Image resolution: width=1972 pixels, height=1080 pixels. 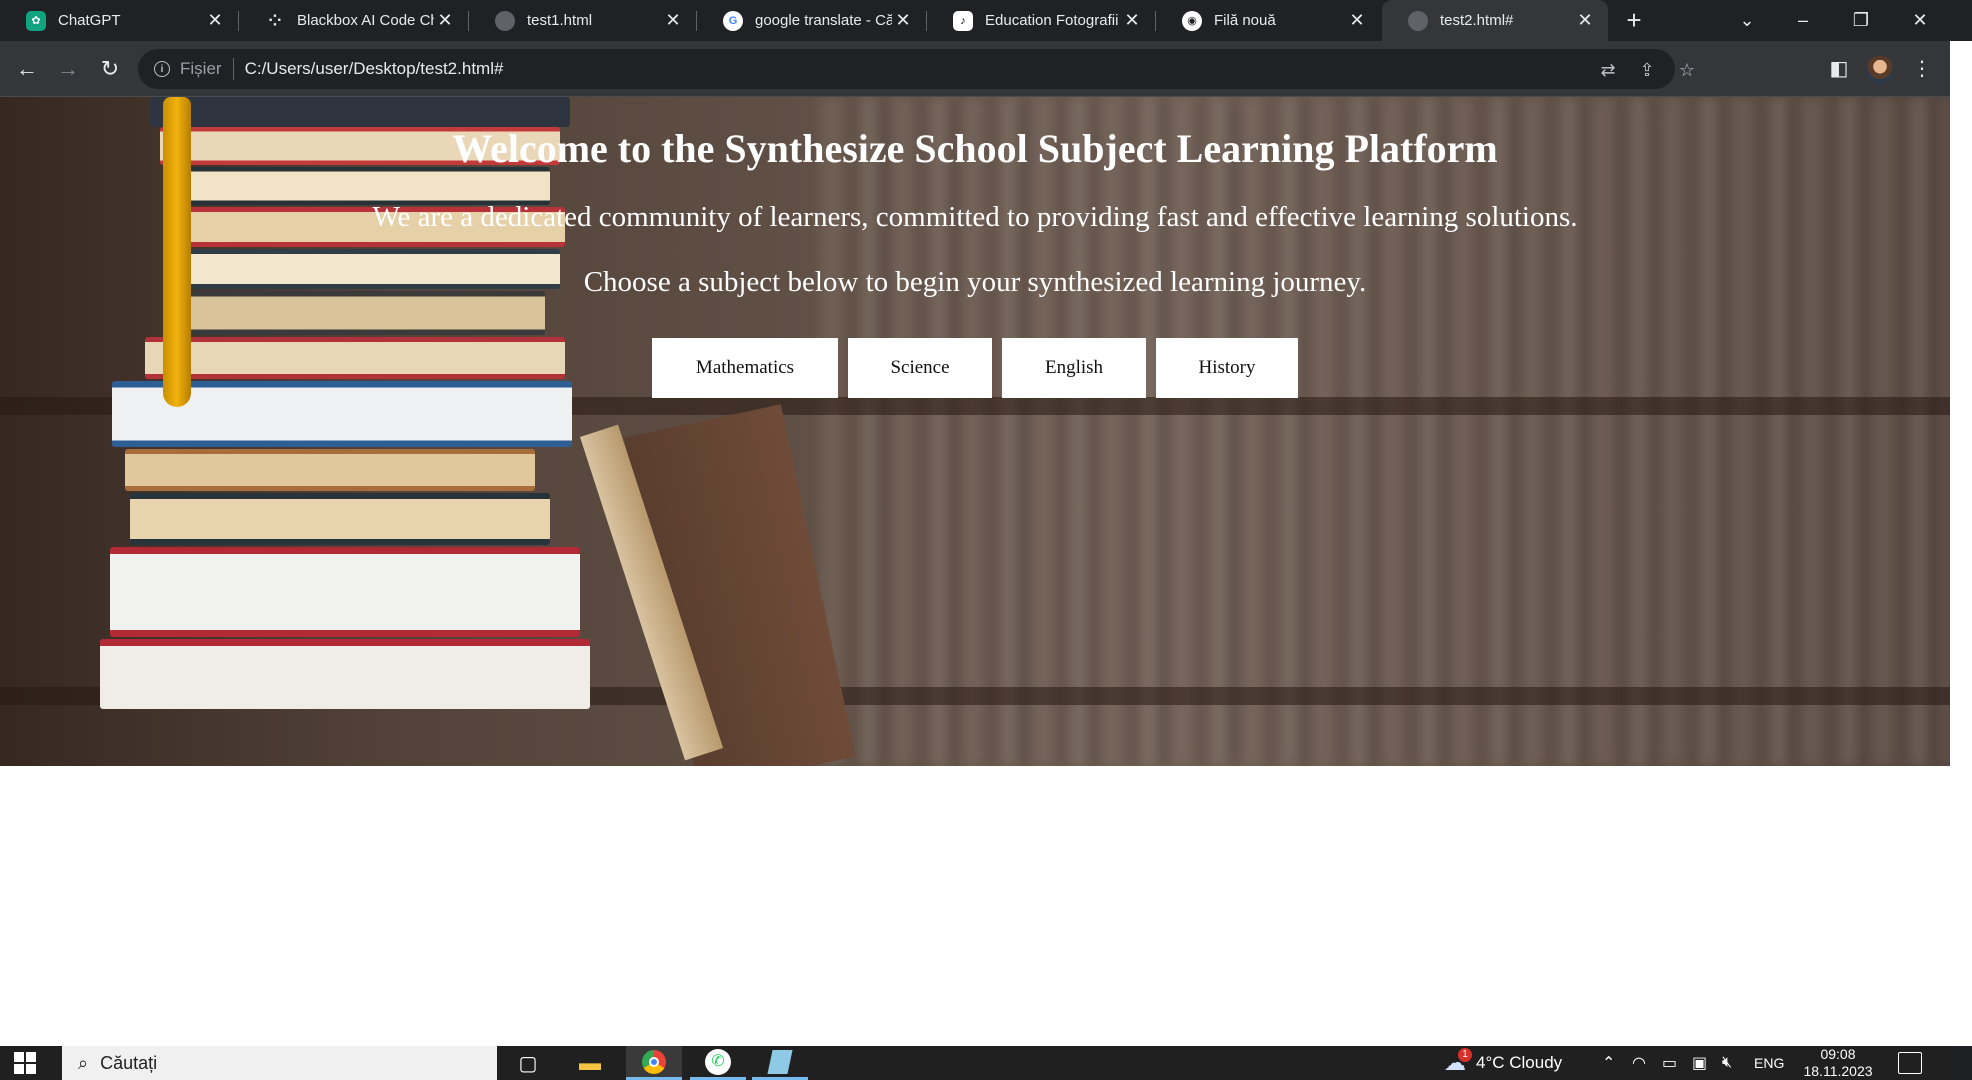 What do you see at coordinates (1192, 20) in the screenshot?
I see `chrome-icon: ◉` at bounding box center [1192, 20].